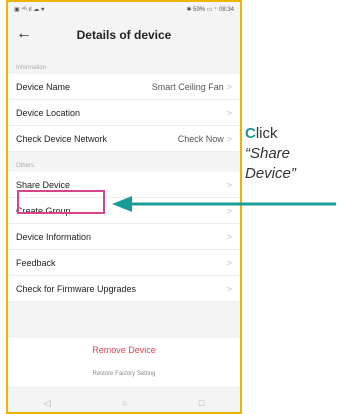 The image size is (338, 414). What do you see at coordinates (224, 204) in the screenshot?
I see `pointer-arrow-icon` at bounding box center [224, 204].